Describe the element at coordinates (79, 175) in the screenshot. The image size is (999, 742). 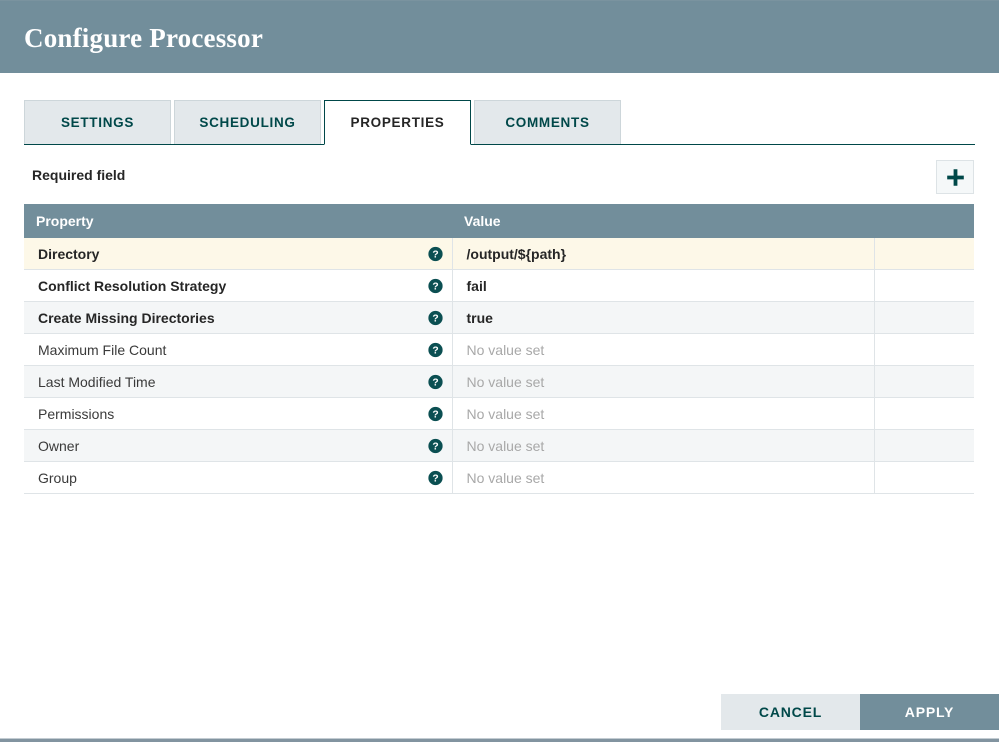
I see `required-field-legend: Required field` at that location.